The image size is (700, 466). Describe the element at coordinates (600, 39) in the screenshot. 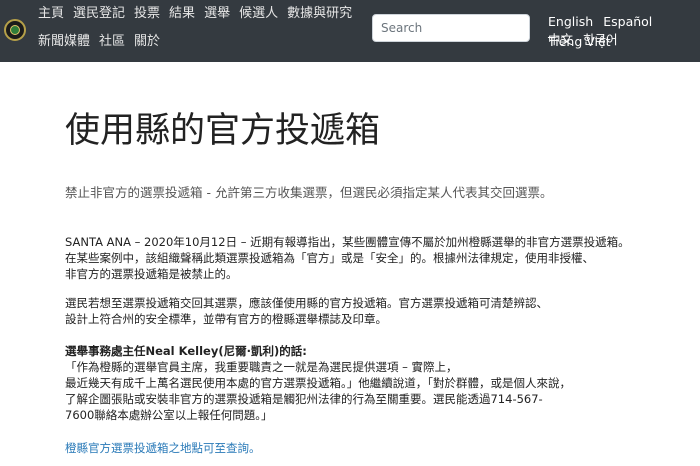

I see `lang-korean: 한국어` at that location.